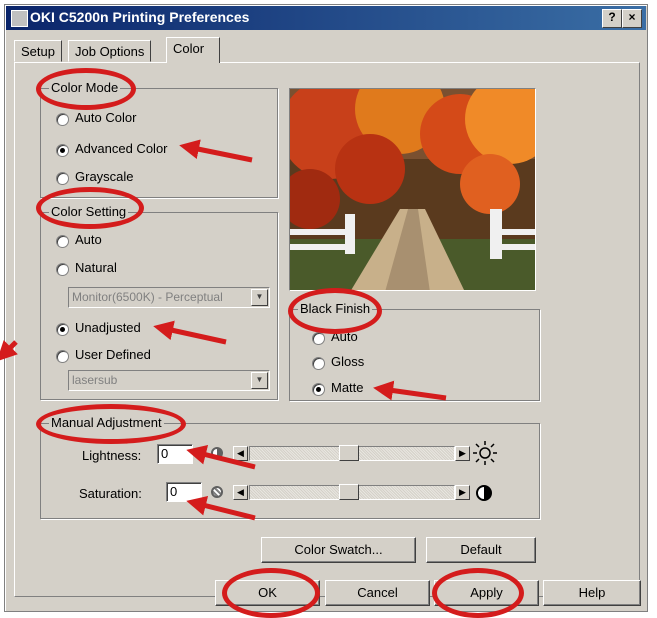  Describe the element at coordinates (326, 18) in the screenshot. I see `title-bar: OKI C5200n Printing Preferences ? ×` at that location.